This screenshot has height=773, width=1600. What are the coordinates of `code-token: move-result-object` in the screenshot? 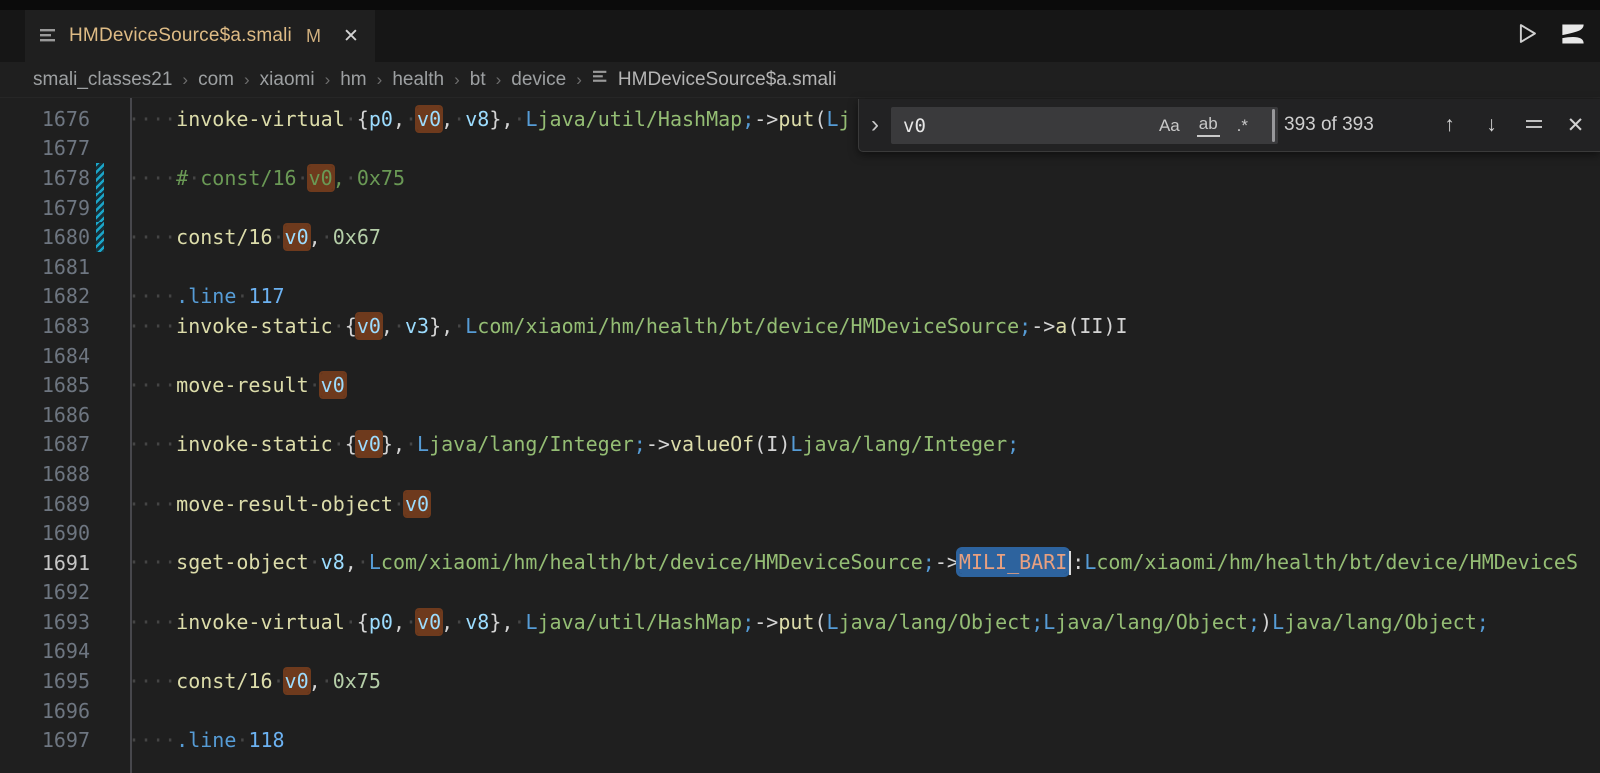 It's located at (284, 503).